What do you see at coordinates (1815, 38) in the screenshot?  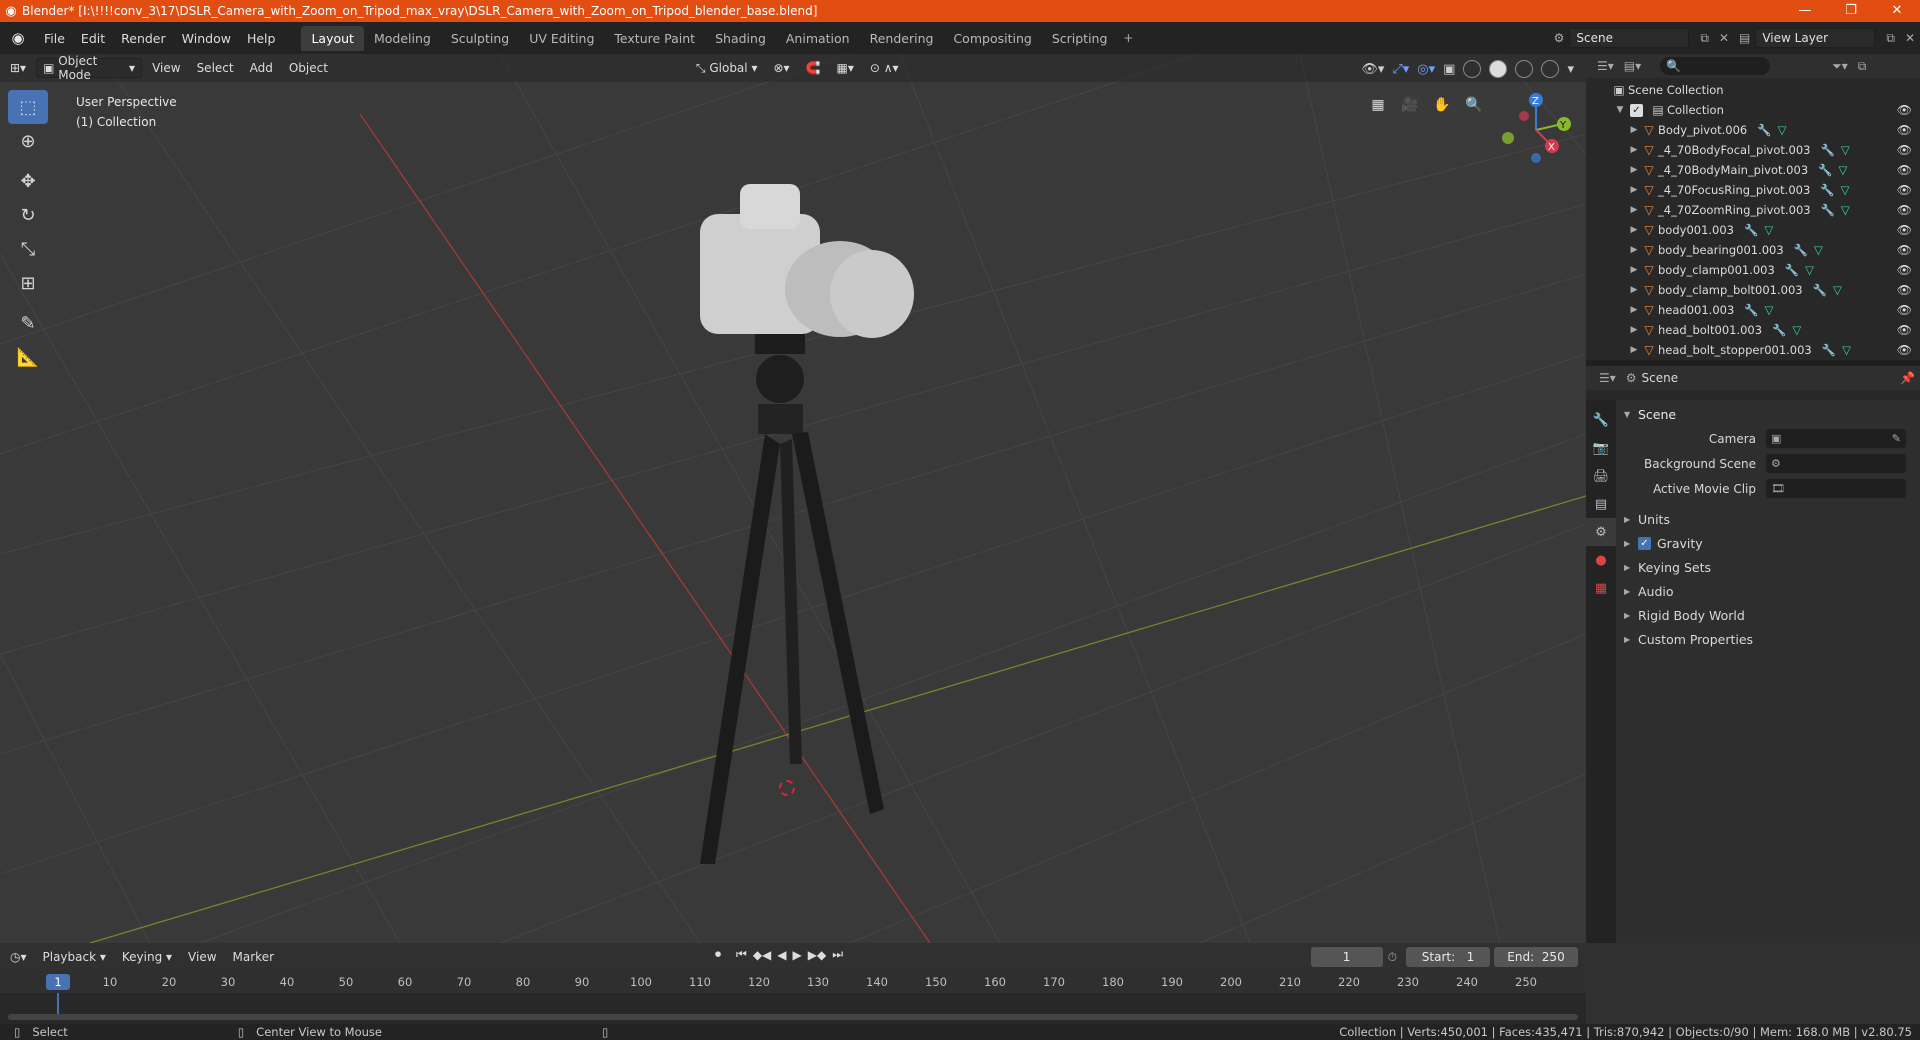 I see `view-layer-selector: View Layer` at bounding box center [1815, 38].